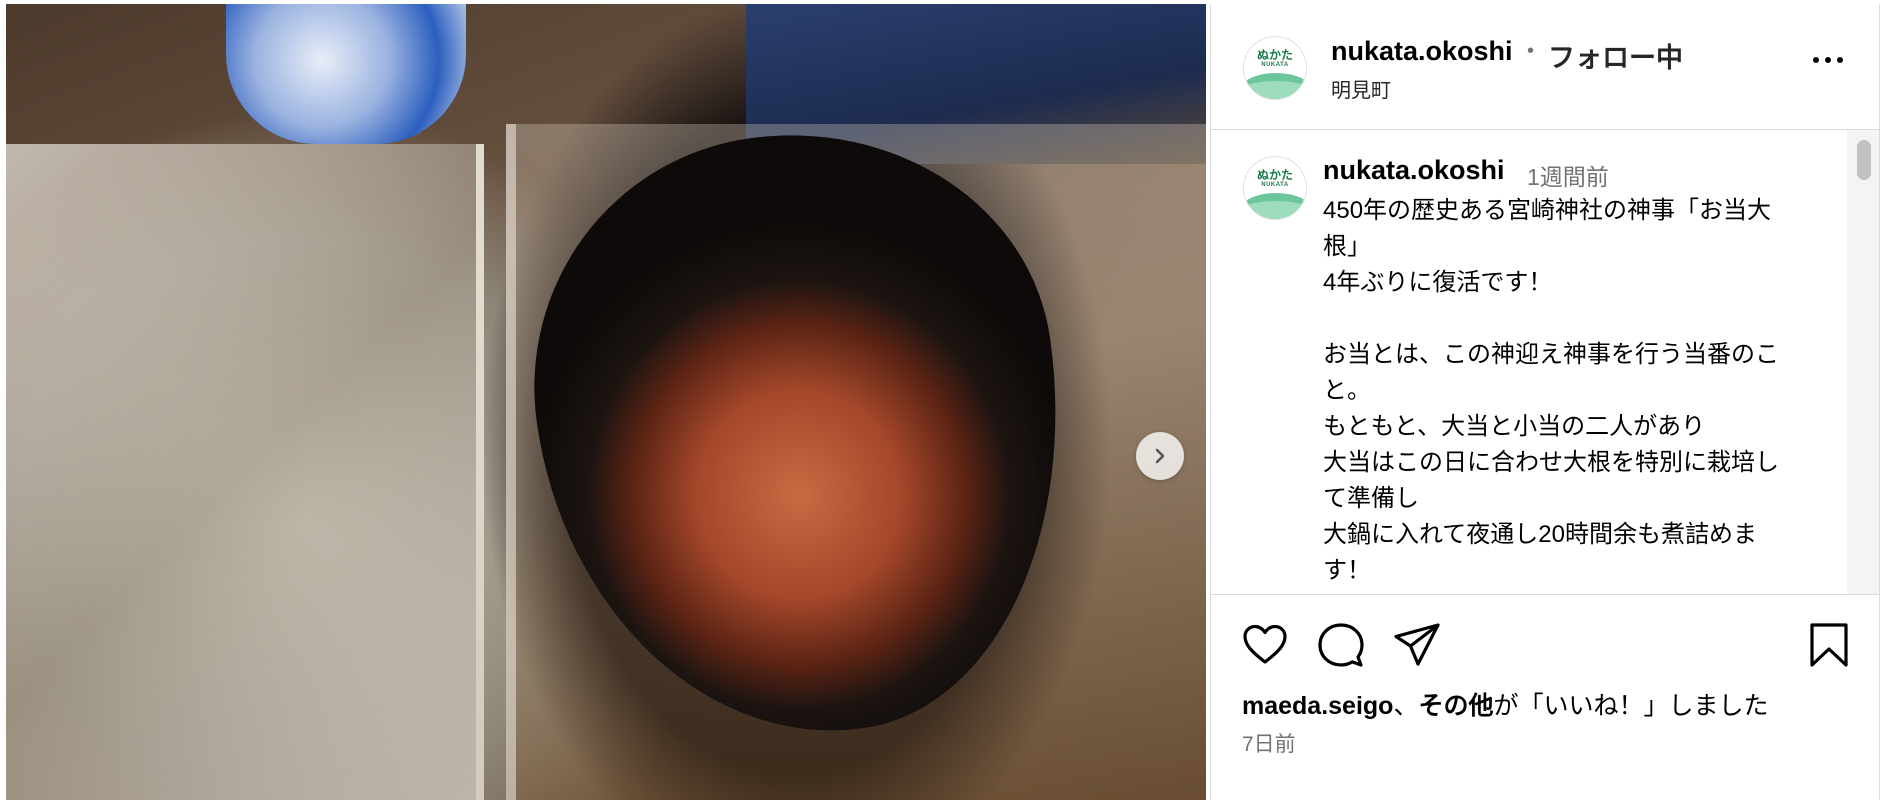 Image resolution: width=1886 pixels, height=800 pixels. What do you see at coordinates (1863, 362) in the screenshot?
I see `caption-scrollbar` at bounding box center [1863, 362].